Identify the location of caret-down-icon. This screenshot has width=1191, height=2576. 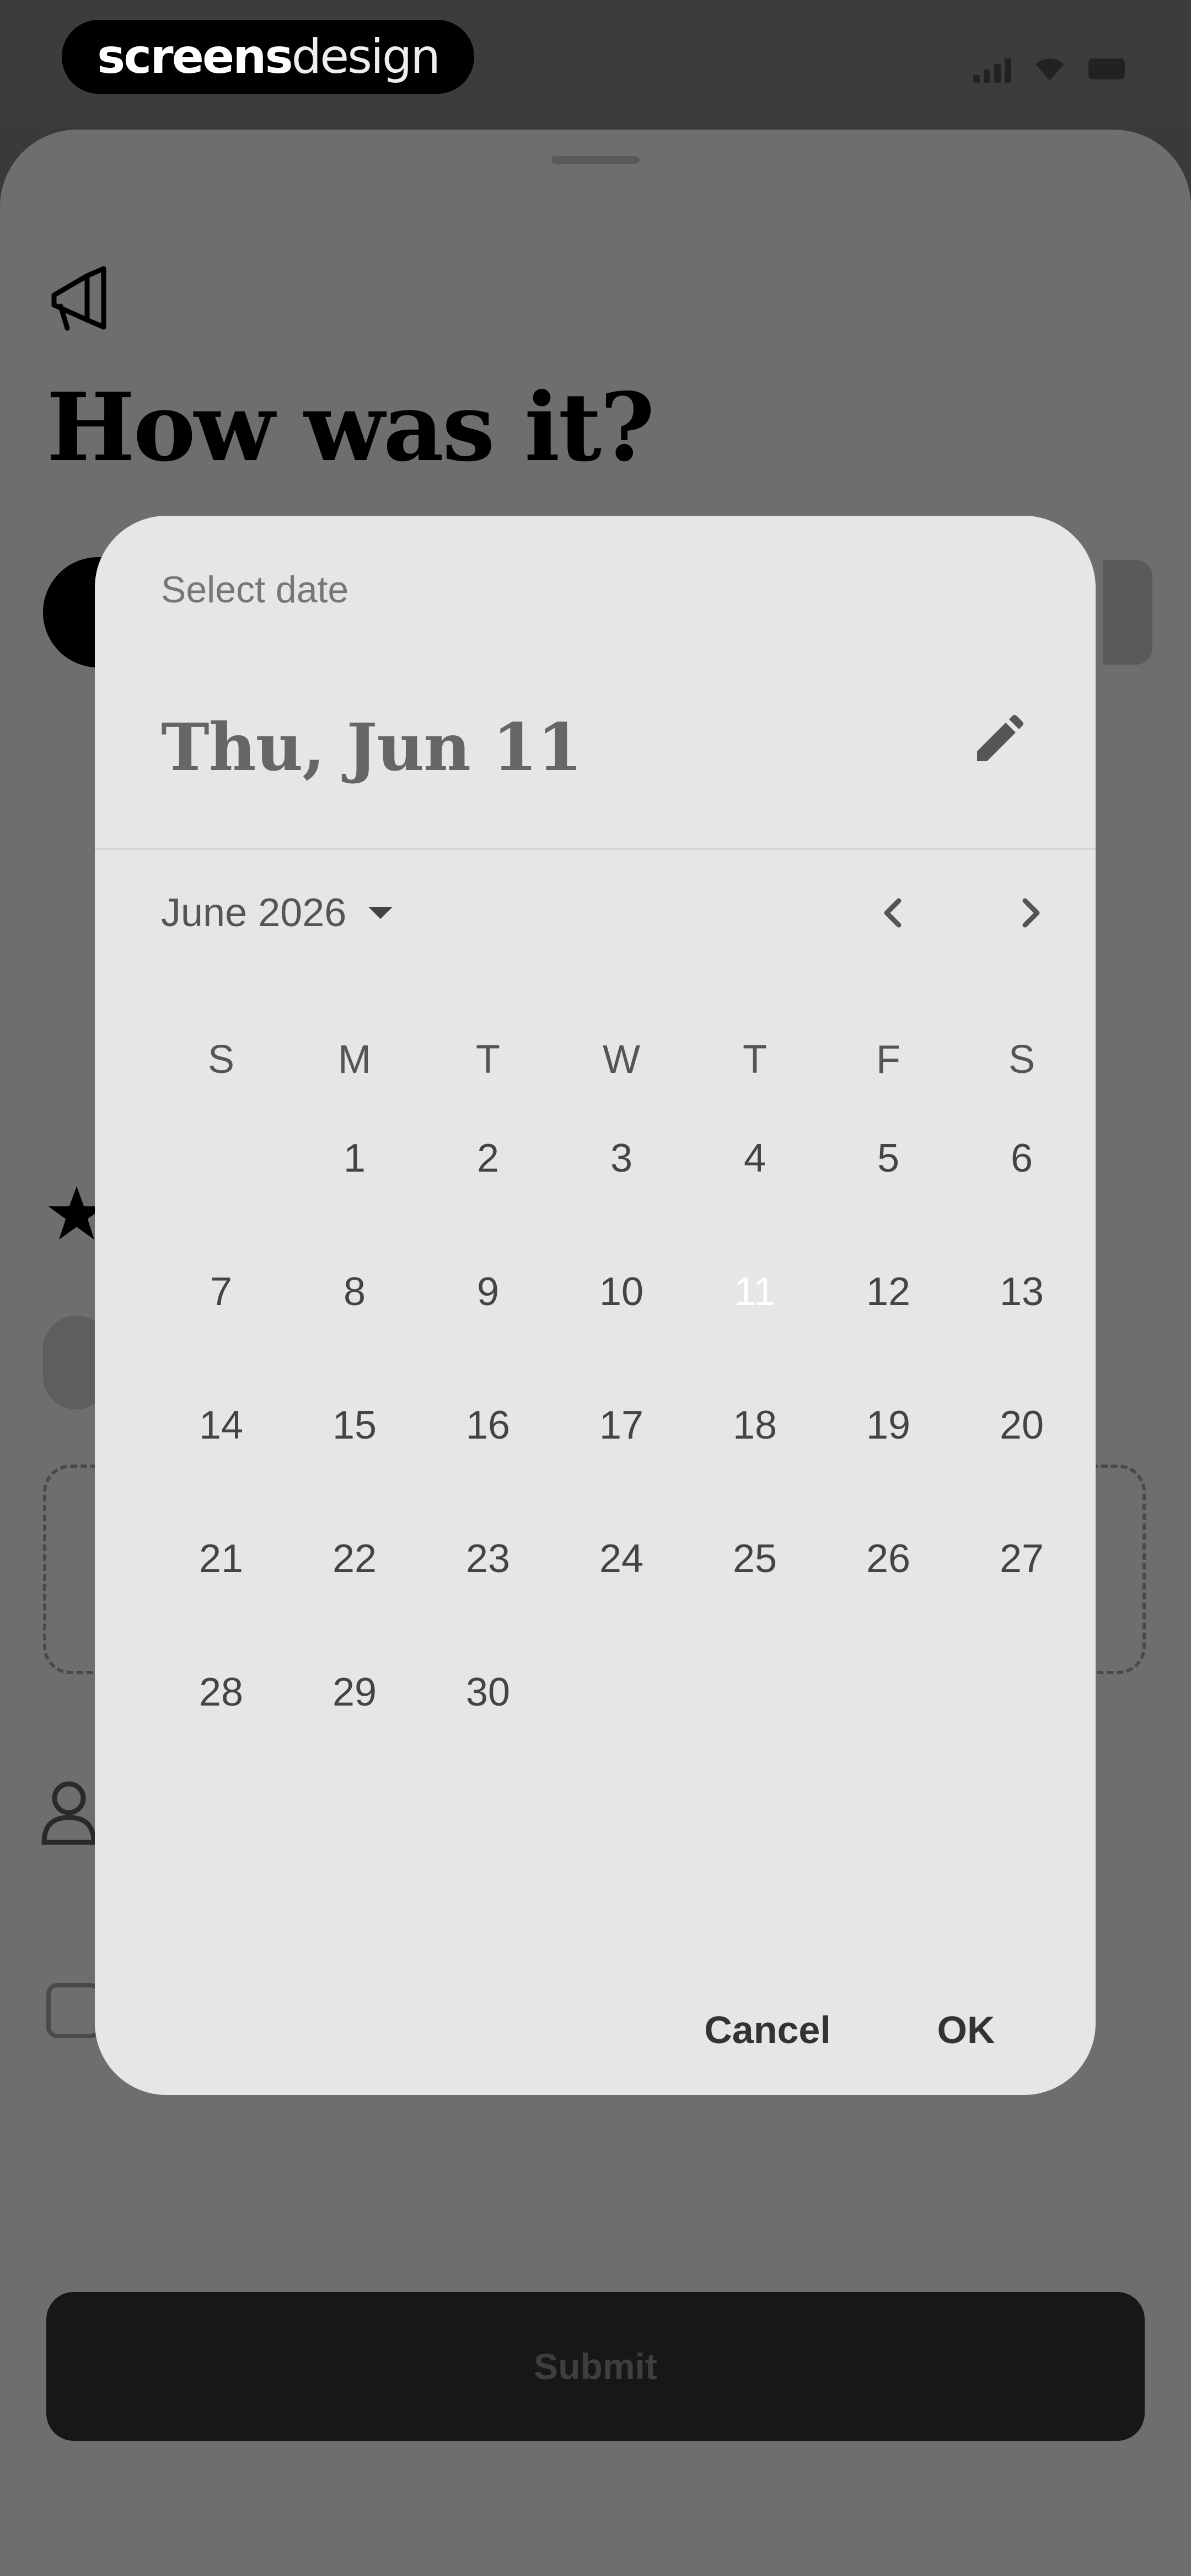
(380, 913).